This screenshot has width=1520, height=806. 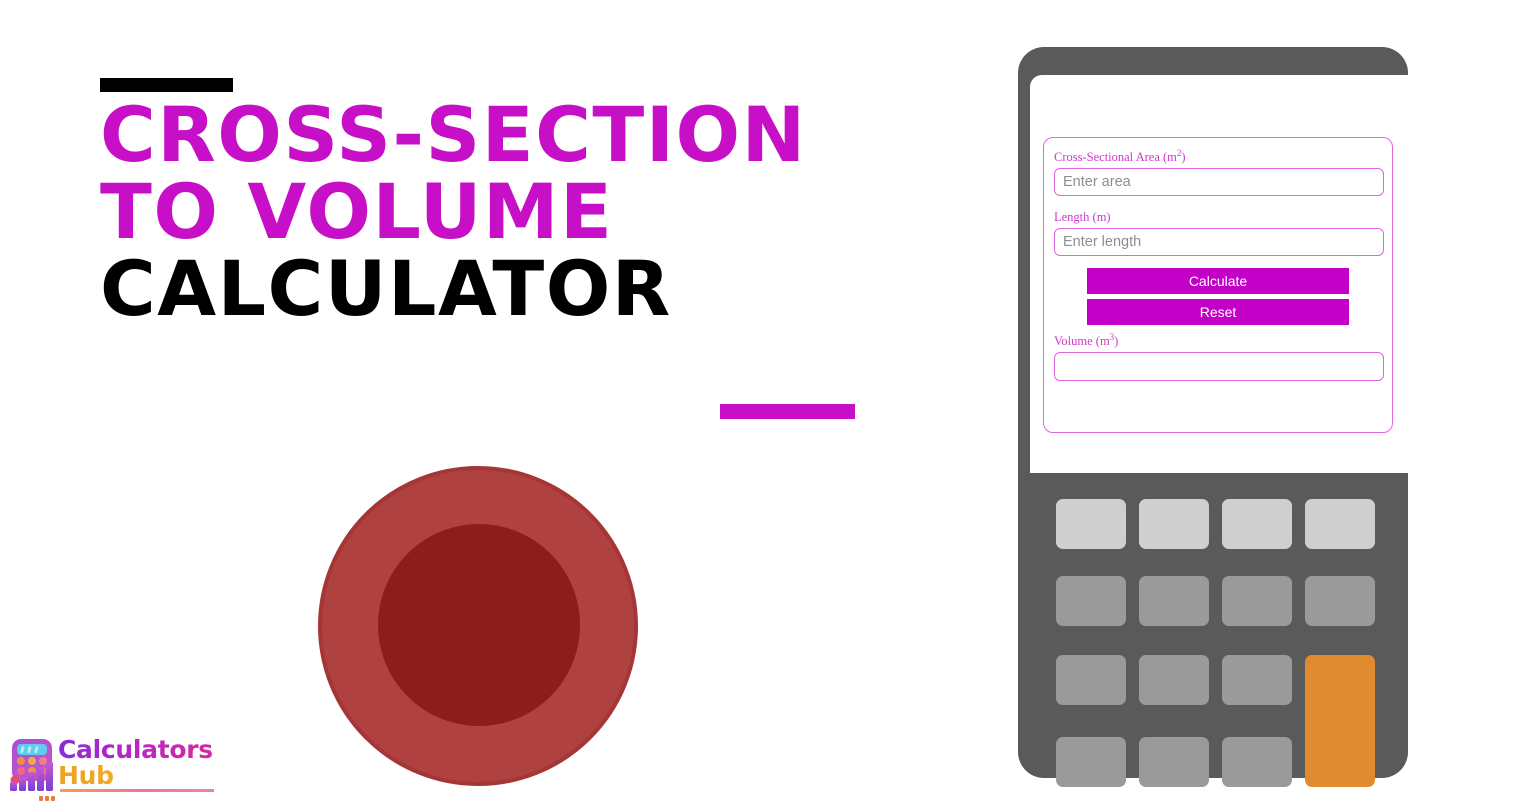 What do you see at coordinates (138, 750) in the screenshot?
I see `logo-word-calculators: Calculators` at bounding box center [138, 750].